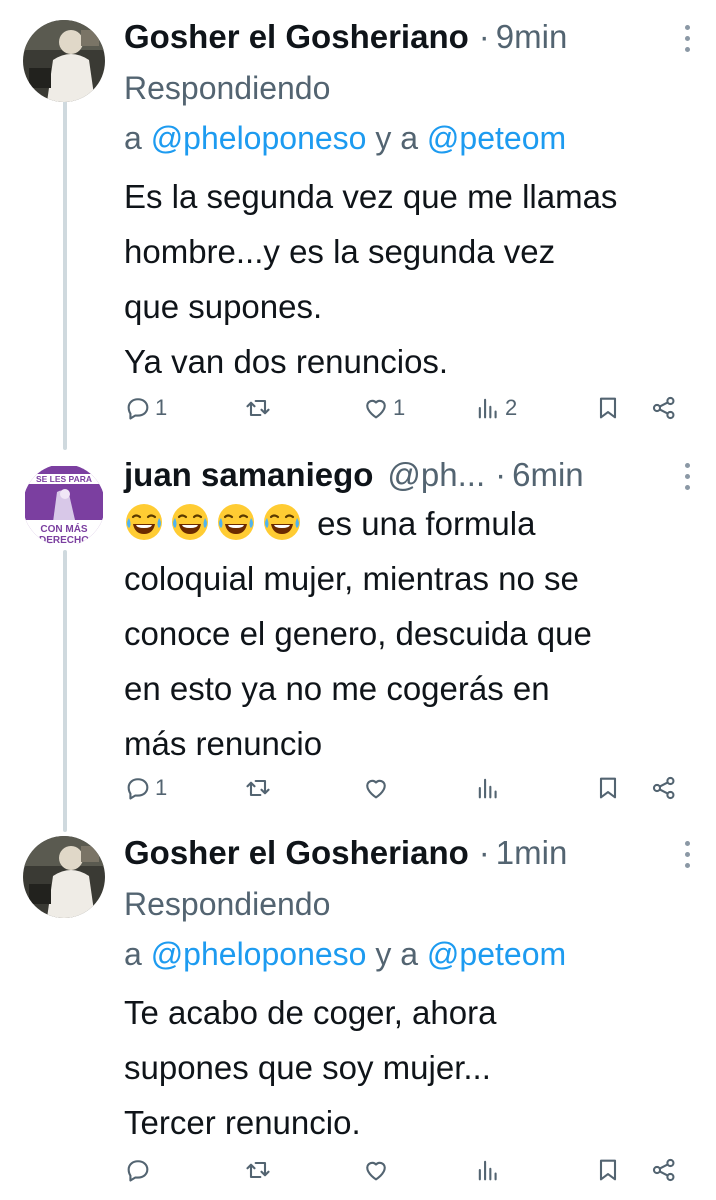 Image resolution: width=716 pixels, height=1200 pixels. Describe the element at coordinates (64, 479) in the screenshot. I see `avatar-text: SE LES PARA` at that location.